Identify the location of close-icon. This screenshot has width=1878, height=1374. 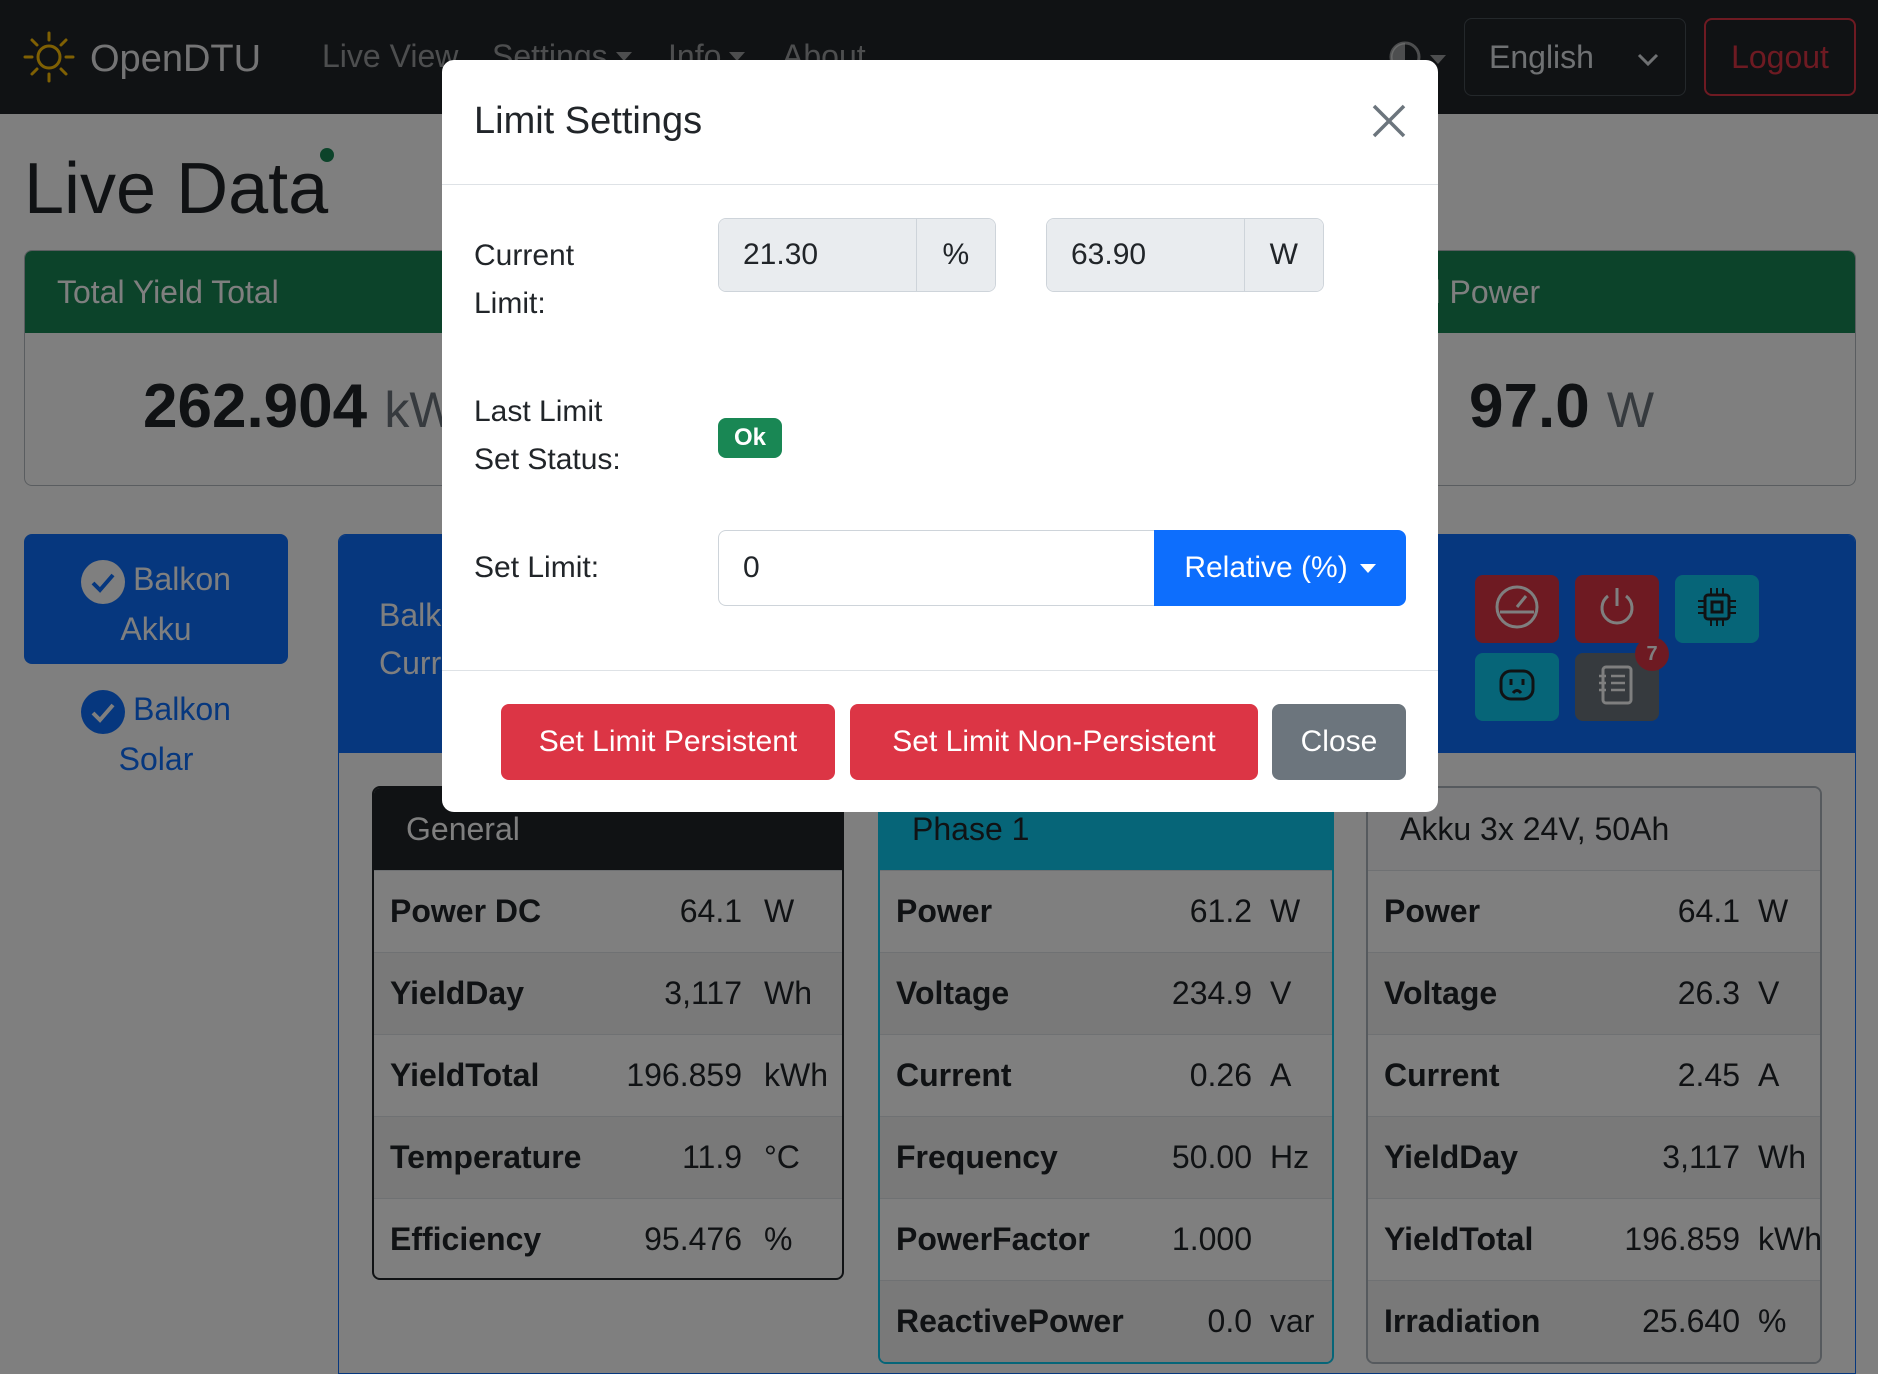
(1389, 121).